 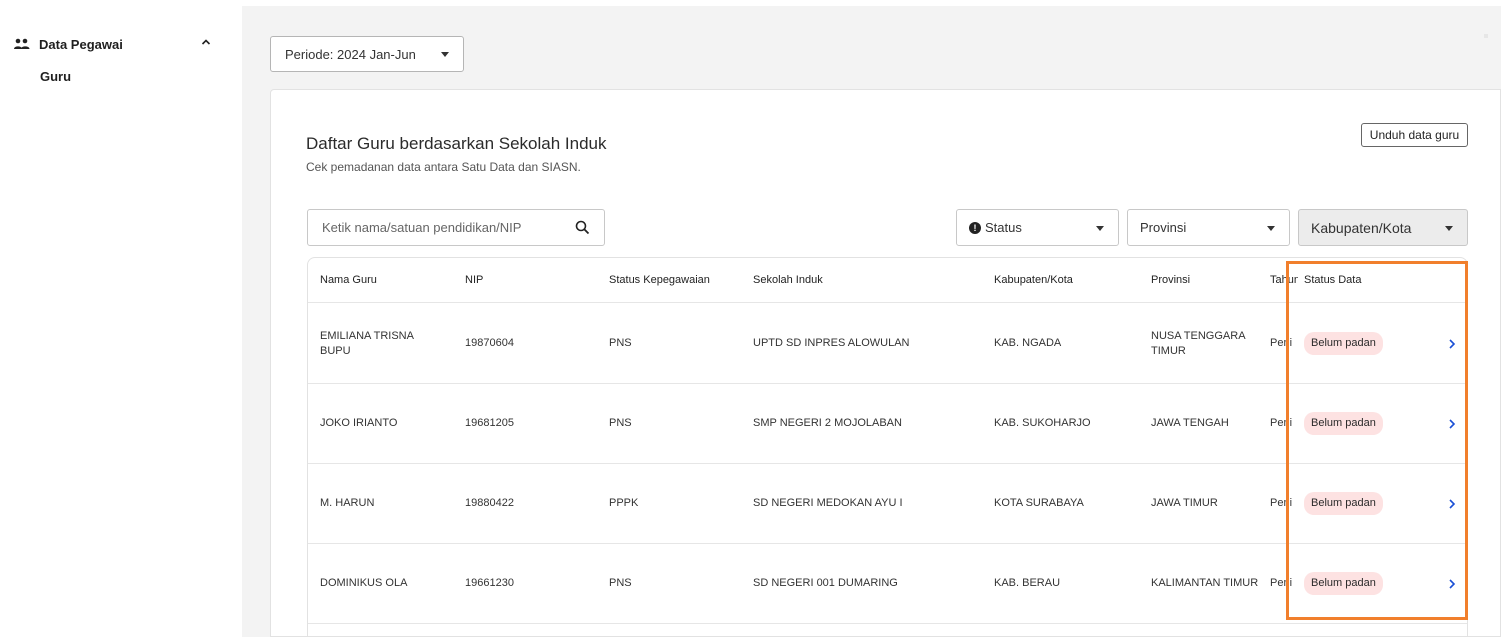 I want to click on cell-nama: EMILIANA TRISNA BUPU, so click(x=367, y=343).